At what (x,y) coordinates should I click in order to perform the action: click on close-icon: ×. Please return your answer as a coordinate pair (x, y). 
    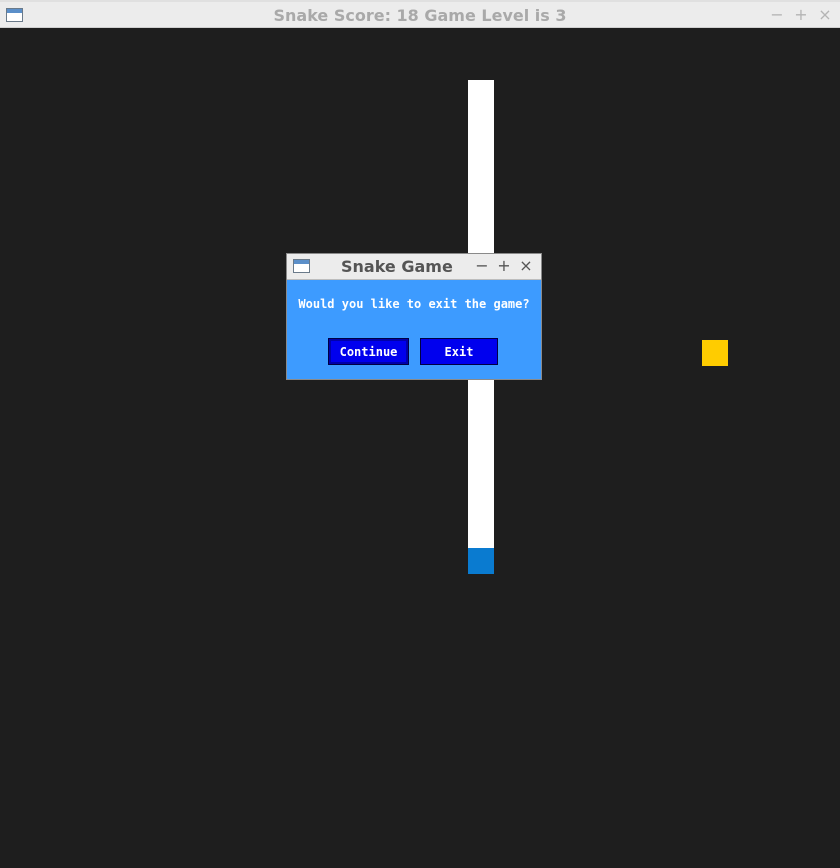
    Looking at the image, I should click on (825, 15).